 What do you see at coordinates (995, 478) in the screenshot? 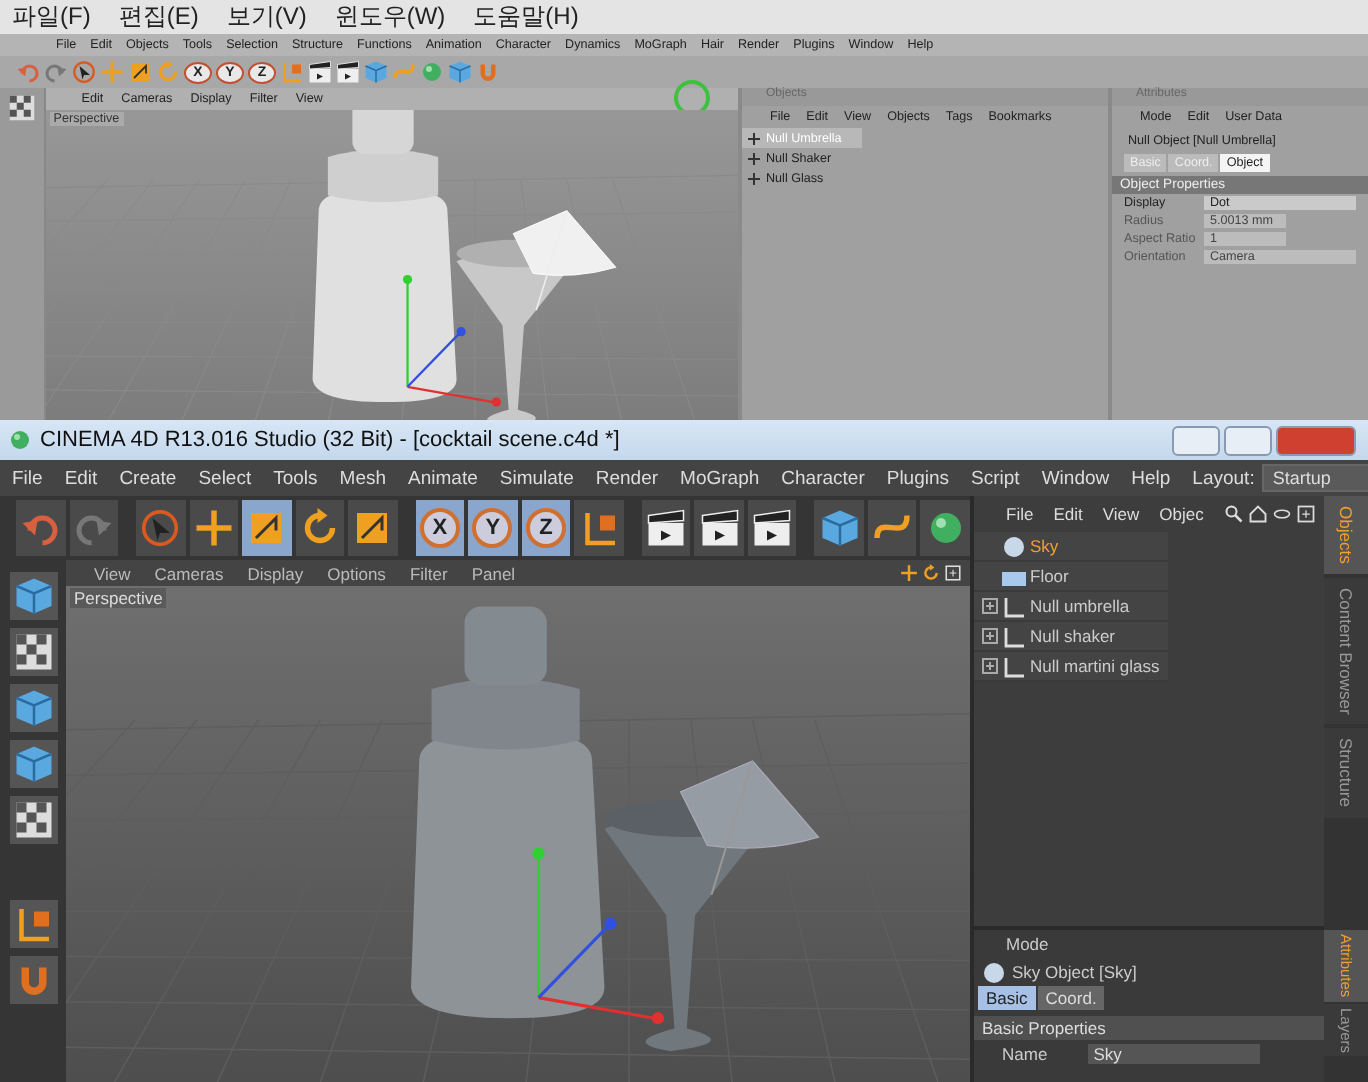
I see `menu-item: Script` at bounding box center [995, 478].